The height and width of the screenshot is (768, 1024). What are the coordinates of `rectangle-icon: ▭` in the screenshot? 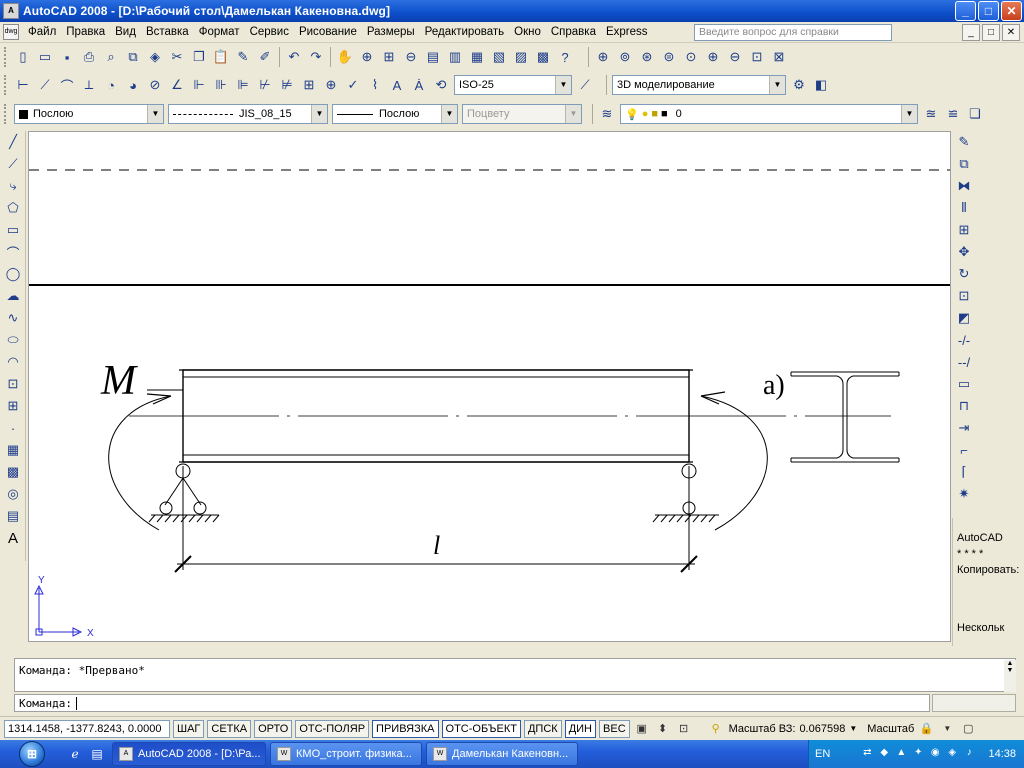 It's located at (13, 230).